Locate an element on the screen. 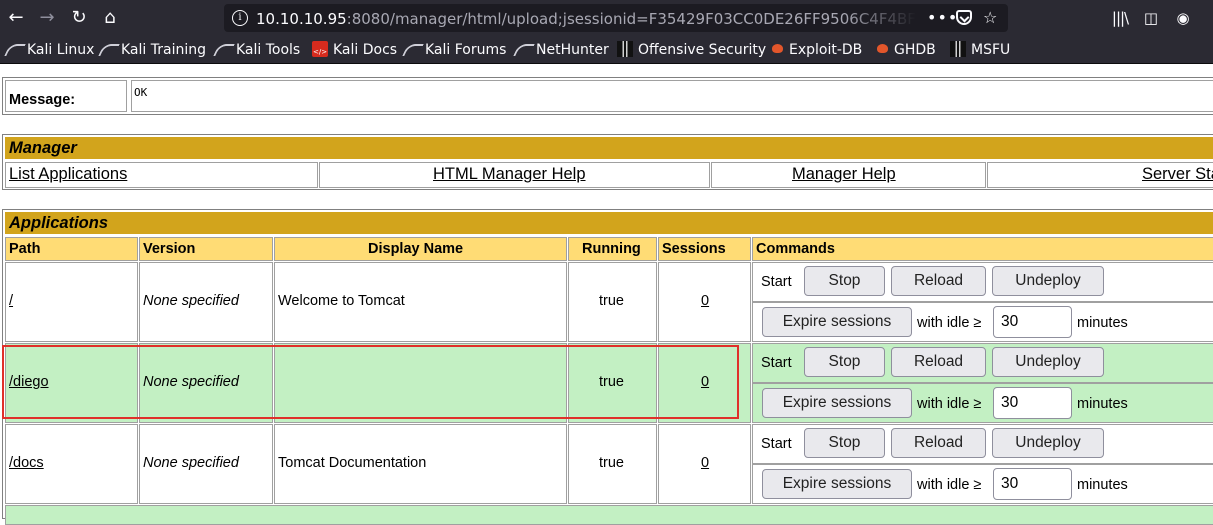 The width and height of the screenshot is (1213, 525). manager-title-bar: Manager is located at coordinates (609, 148).